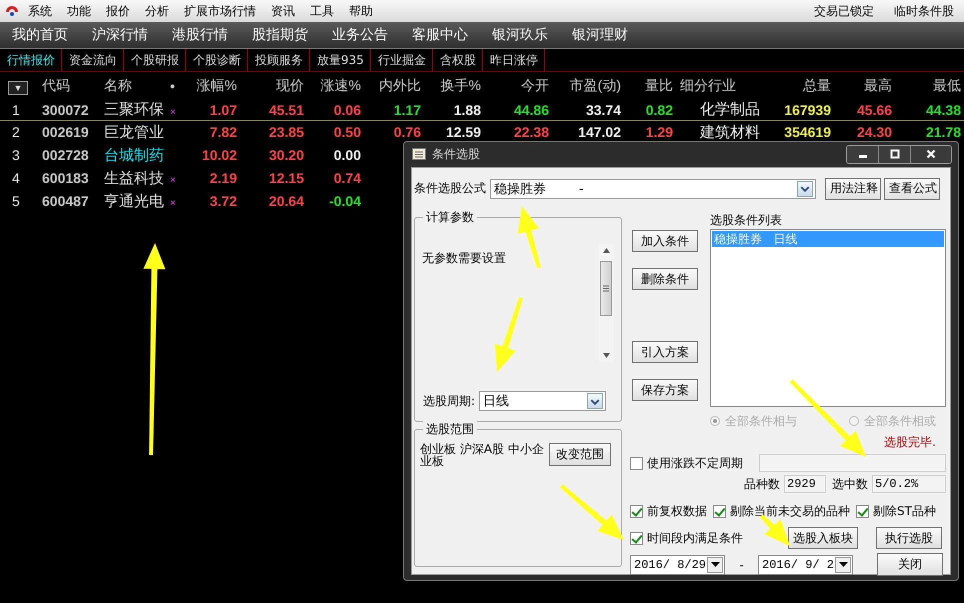 The width and height of the screenshot is (964, 603). What do you see at coordinates (283, 11) in the screenshot?
I see `menu-item: 资讯` at bounding box center [283, 11].